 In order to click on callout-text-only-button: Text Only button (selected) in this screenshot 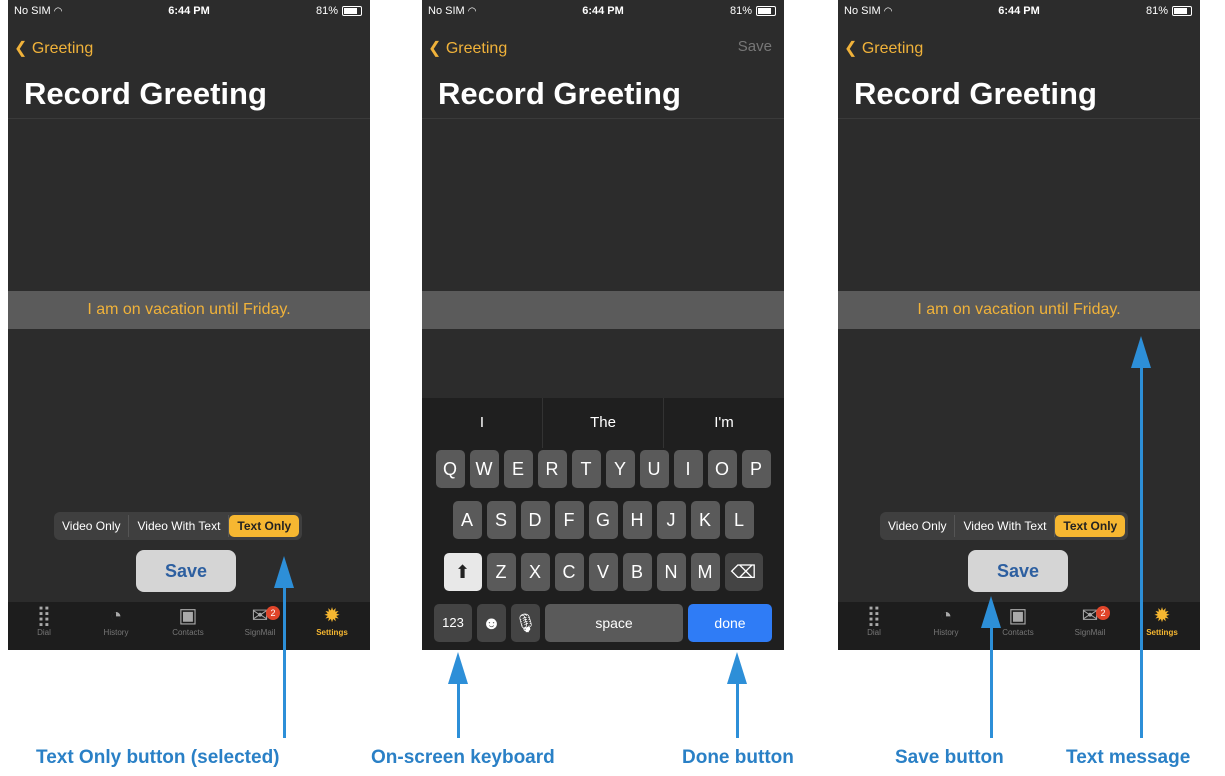, I will do `click(158, 757)`.